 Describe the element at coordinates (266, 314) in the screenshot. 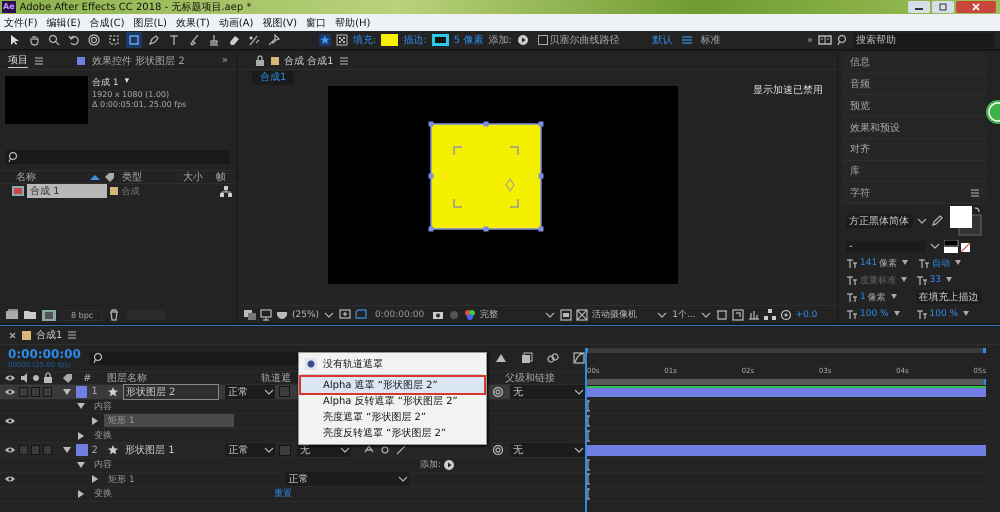

I see `monitor-icon` at that location.